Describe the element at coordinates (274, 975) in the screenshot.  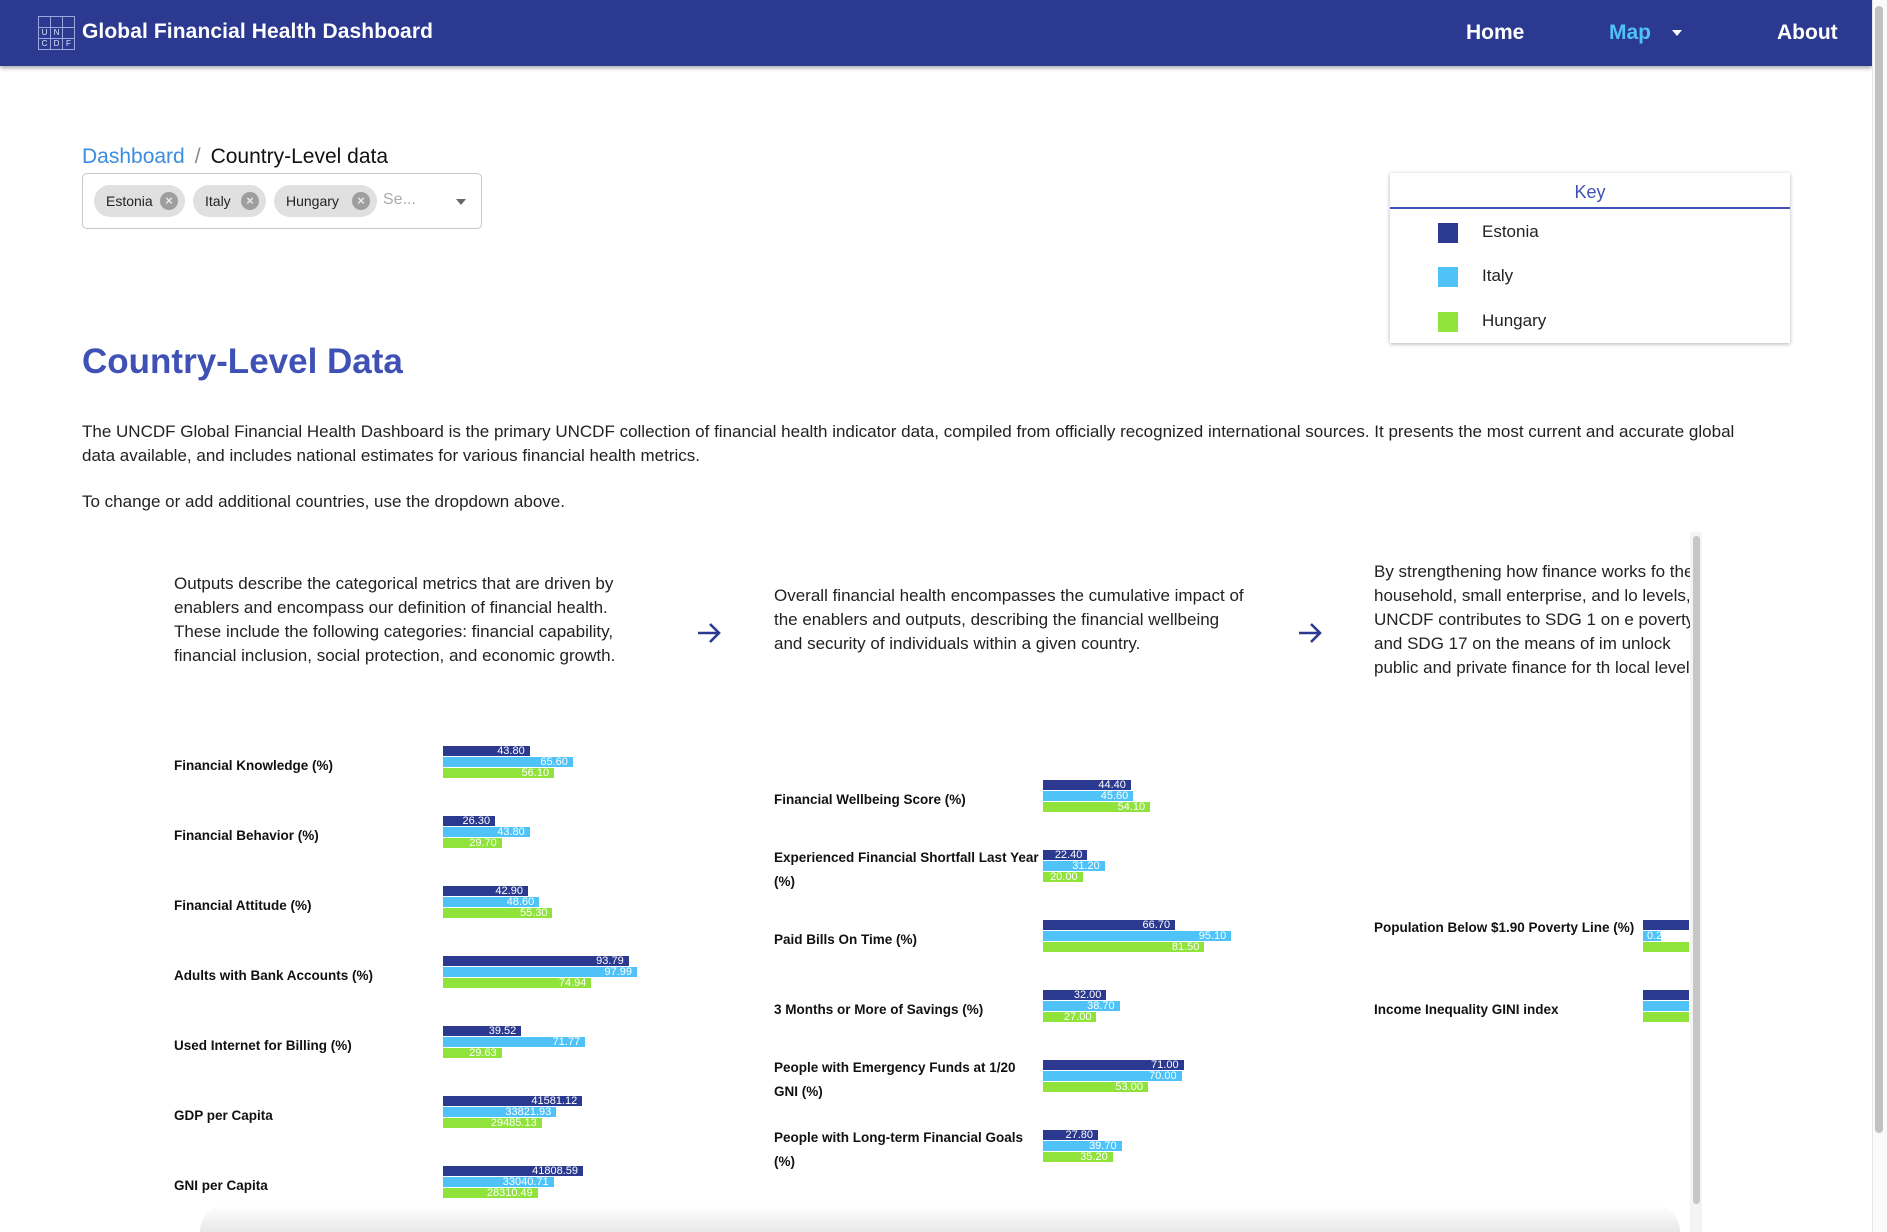
I see `metric-label: Adults with Bank Accounts (%)` at that location.